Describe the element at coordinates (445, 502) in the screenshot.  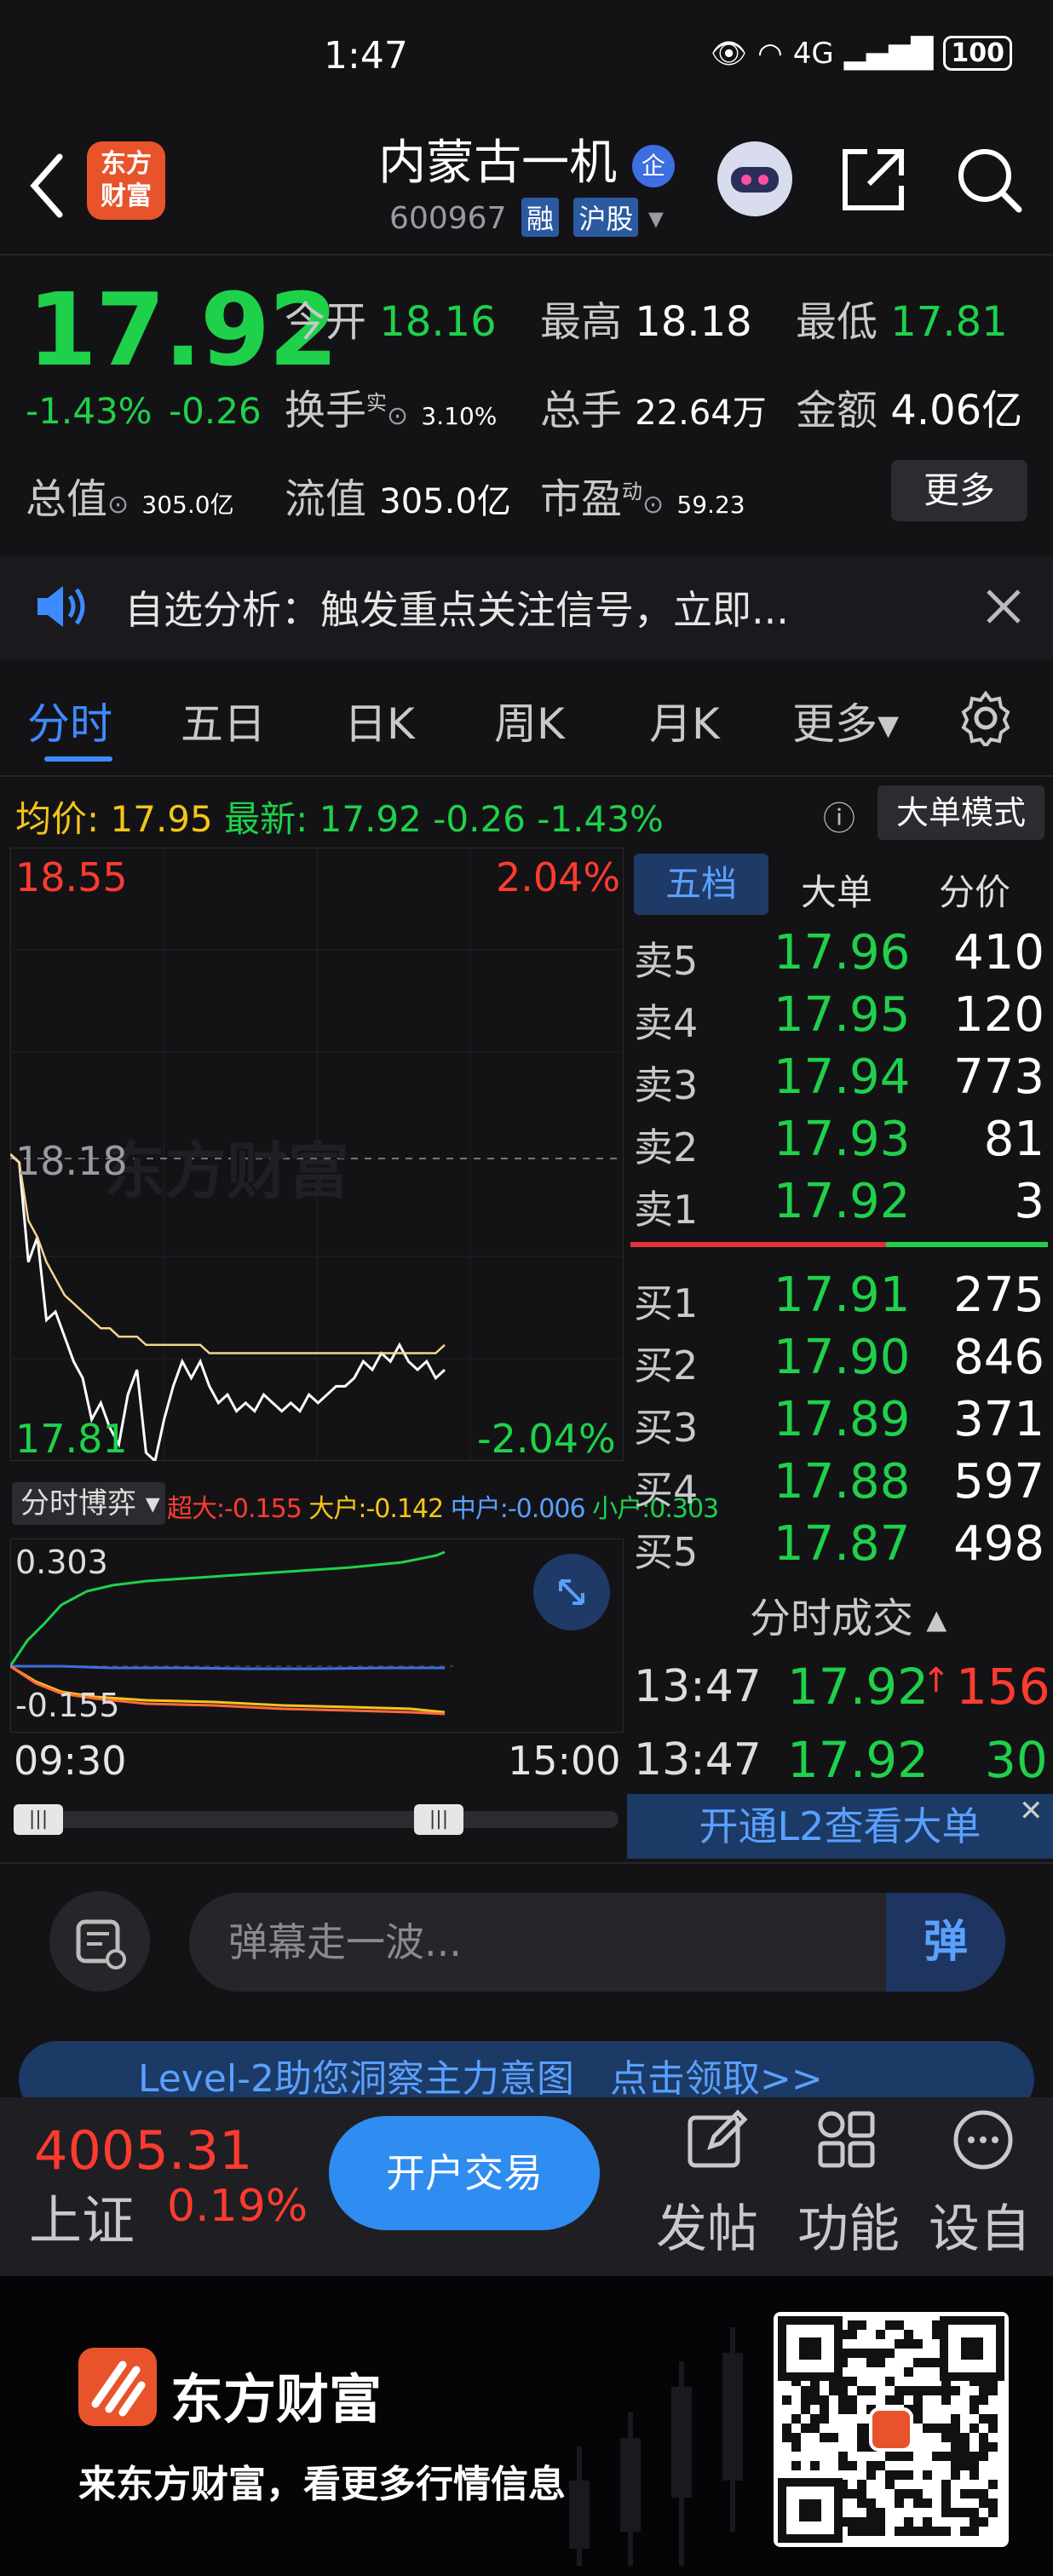
I see `float-value: 305.0亿` at that location.